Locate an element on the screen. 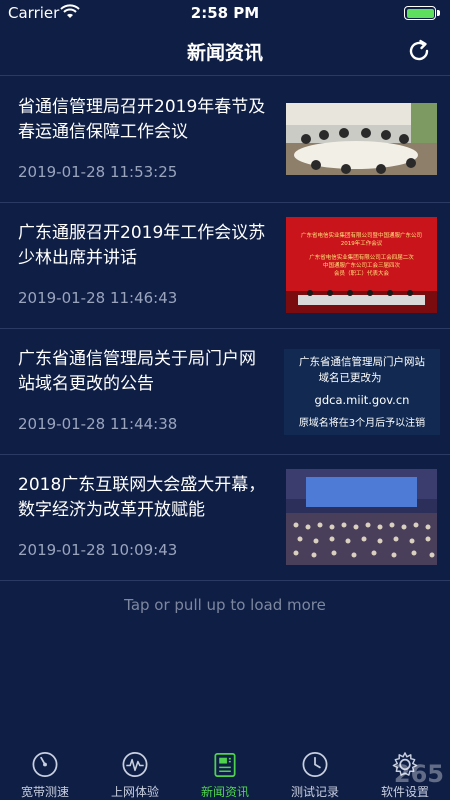 Image resolution: width=450 pixels, height=800 pixels. thumbnail-text: 广东省通信管理局门户网站 is located at coordinates (362, 361).